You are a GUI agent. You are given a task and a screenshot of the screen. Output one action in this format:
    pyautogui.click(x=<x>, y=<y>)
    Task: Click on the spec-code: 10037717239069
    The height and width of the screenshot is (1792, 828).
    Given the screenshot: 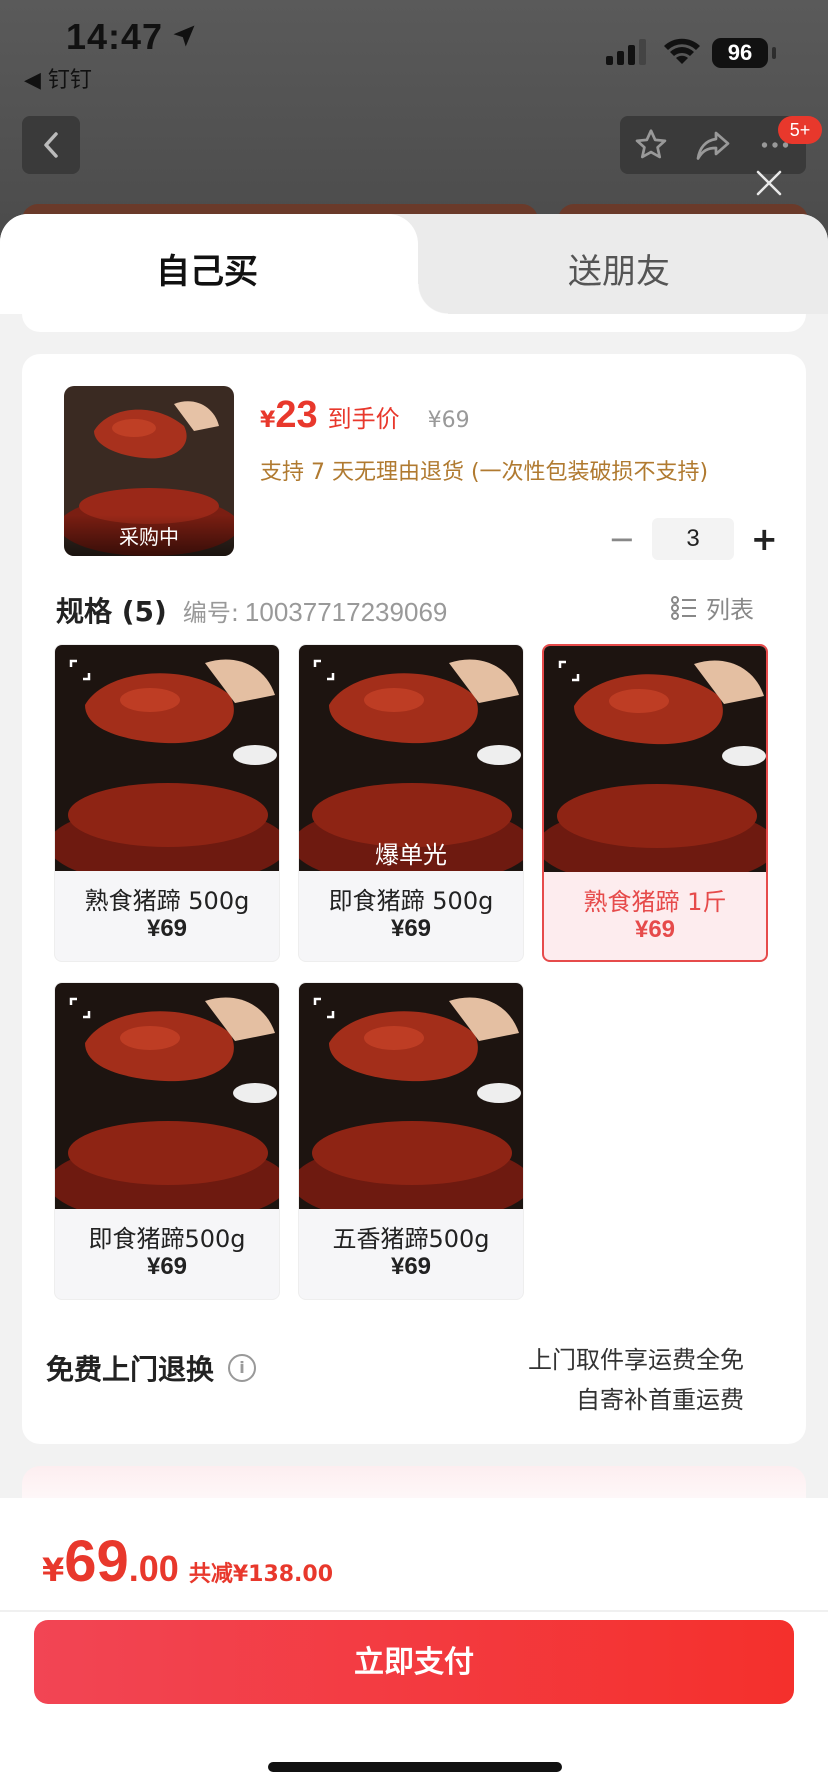 What is the action you would take?
    pyautogui.click(x=346, y=612)
    